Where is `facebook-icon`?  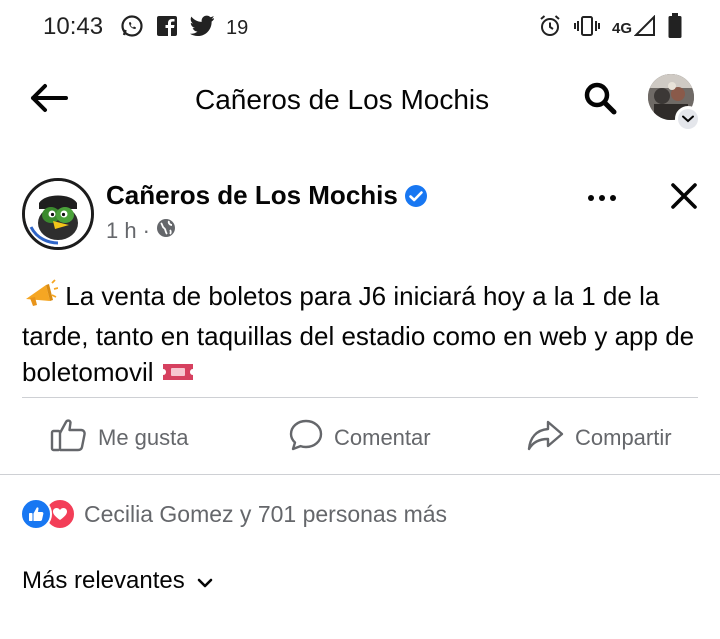
facebook-icon is located at coordinates (167, 28).